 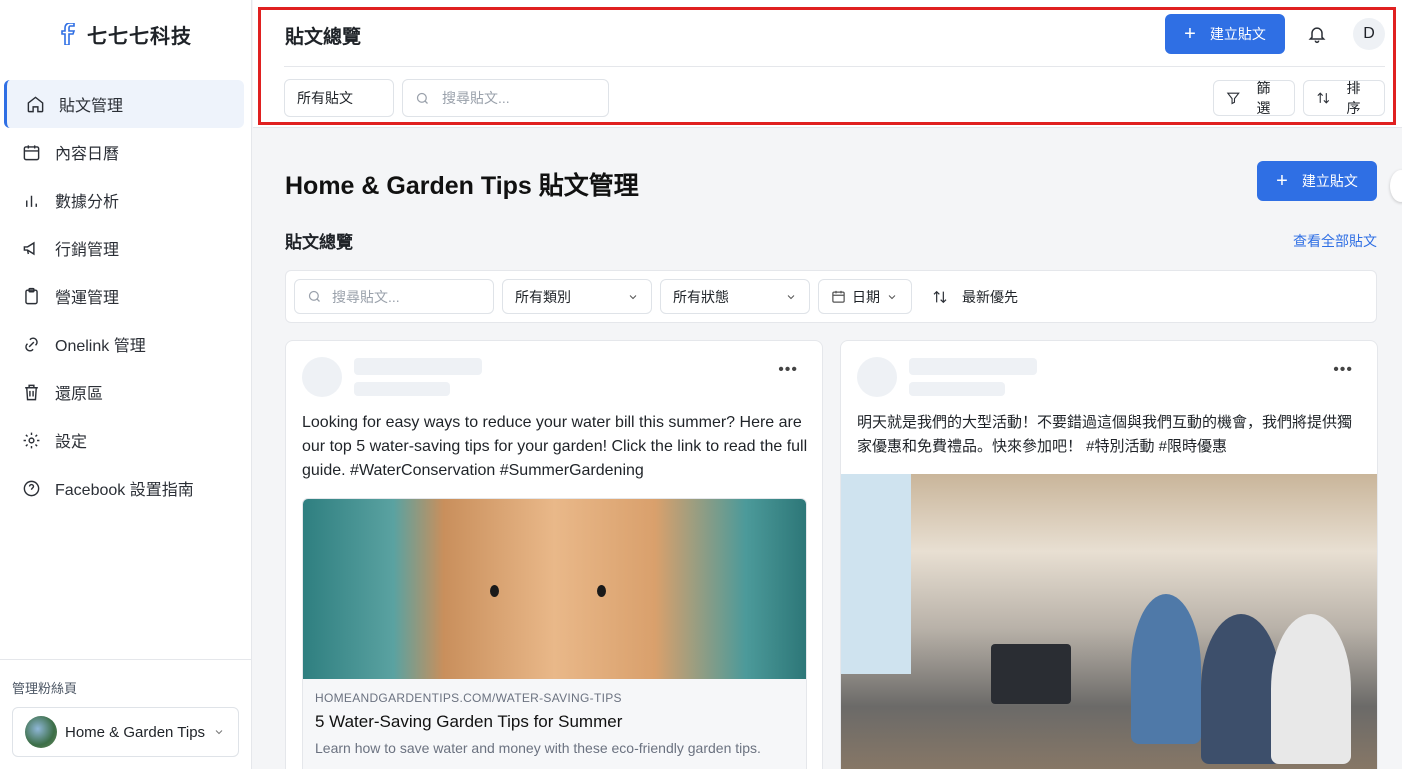 What do you see at coordinates (1263, 98) in the screenshot?
I see `filter-label: 篩選` at bounding box center [1263, 98].